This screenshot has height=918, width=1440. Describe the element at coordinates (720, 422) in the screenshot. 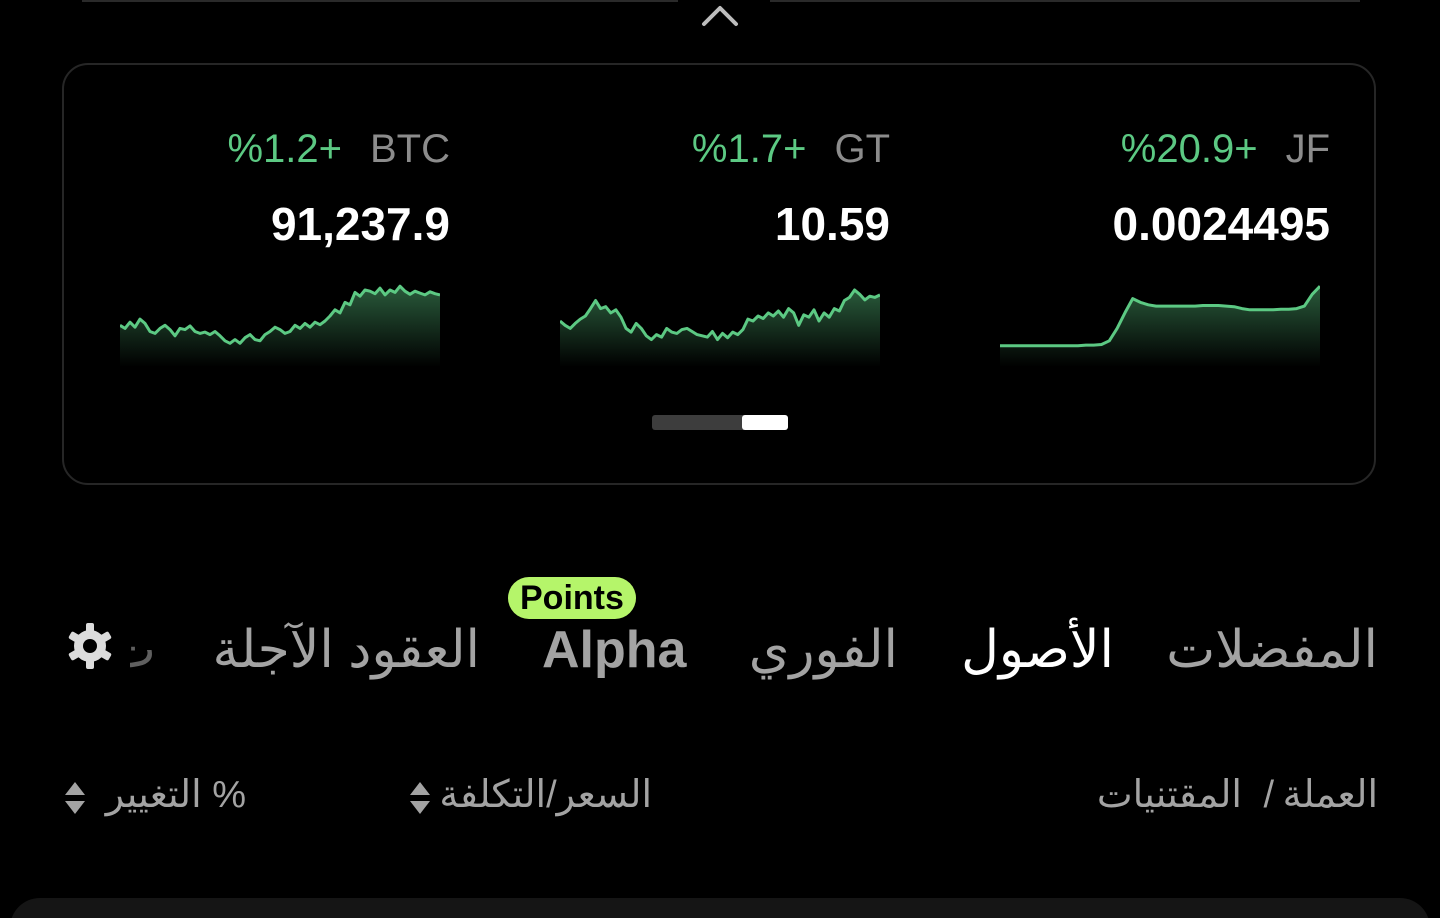

I see `carousel-pager` at that location.